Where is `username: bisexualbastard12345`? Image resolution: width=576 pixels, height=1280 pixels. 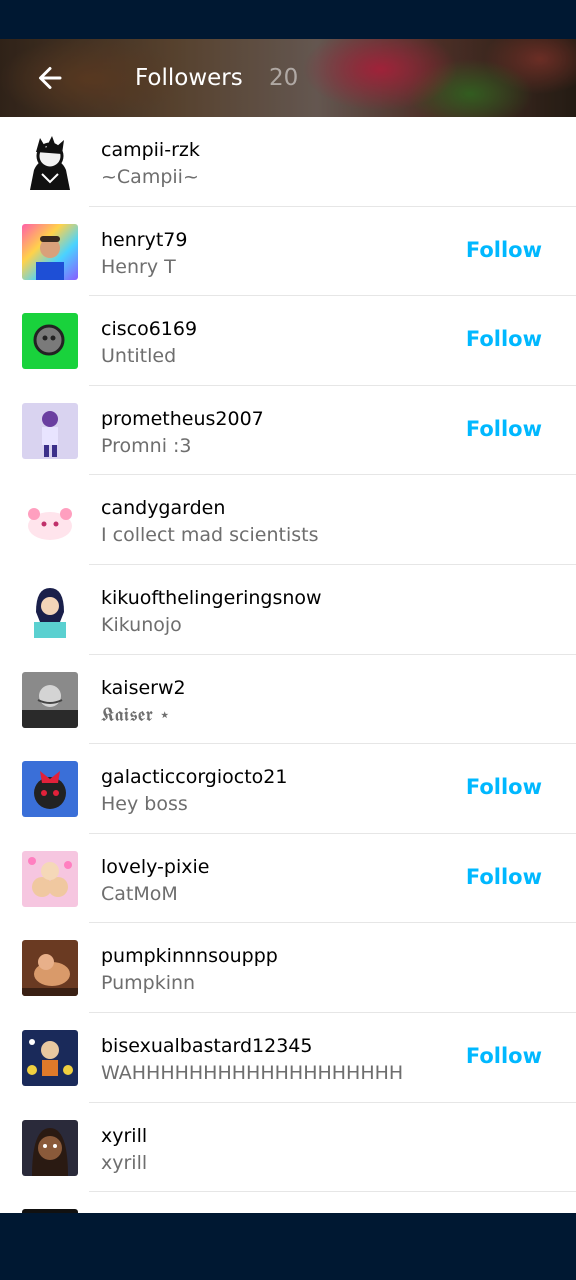
username: bisexualbastard12345 is located at coordinates (207, 1045).